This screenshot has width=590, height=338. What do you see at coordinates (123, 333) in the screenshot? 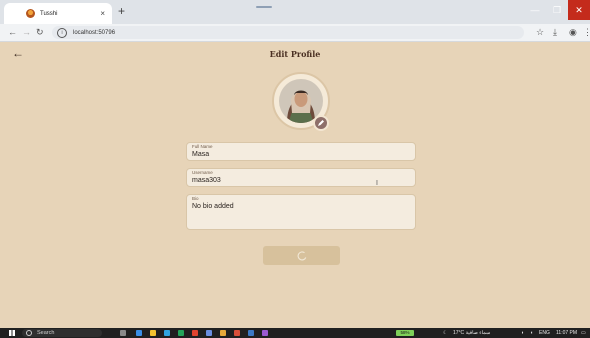
I see `task-view-icon` at bounding box center [123, 333].